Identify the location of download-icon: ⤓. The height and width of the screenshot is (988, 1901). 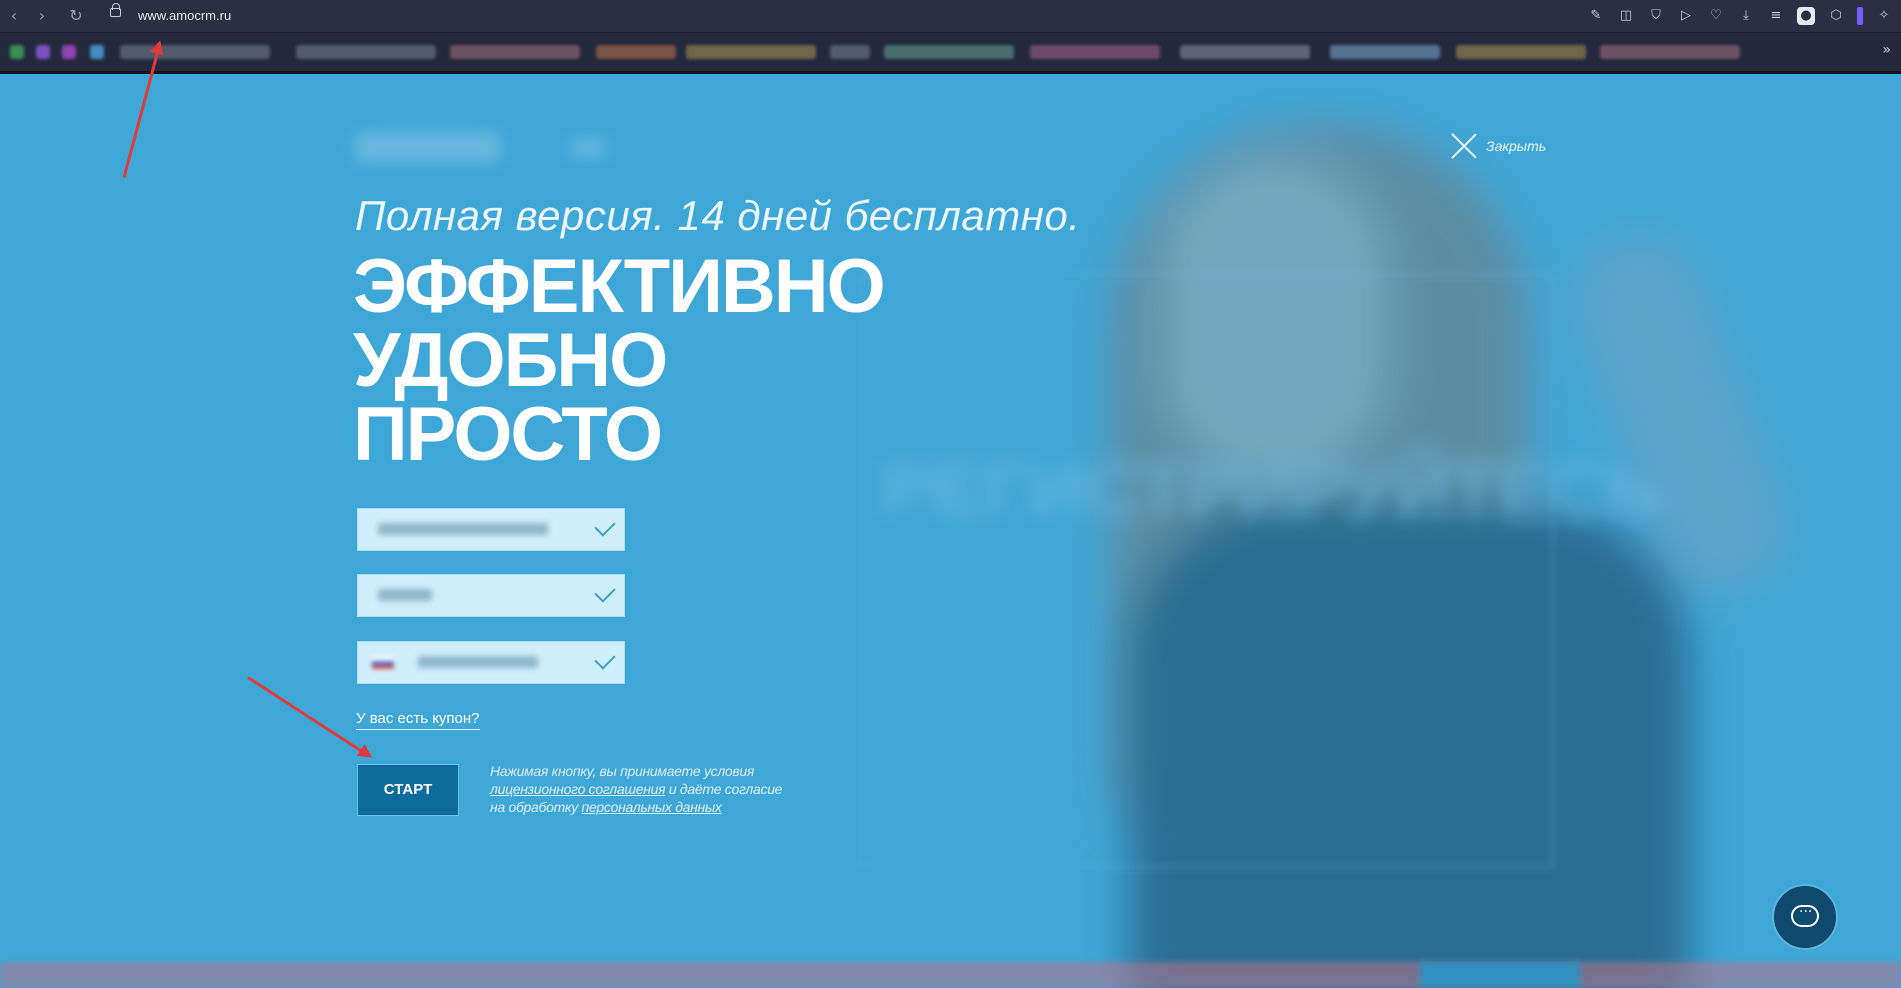
(1746, 16).